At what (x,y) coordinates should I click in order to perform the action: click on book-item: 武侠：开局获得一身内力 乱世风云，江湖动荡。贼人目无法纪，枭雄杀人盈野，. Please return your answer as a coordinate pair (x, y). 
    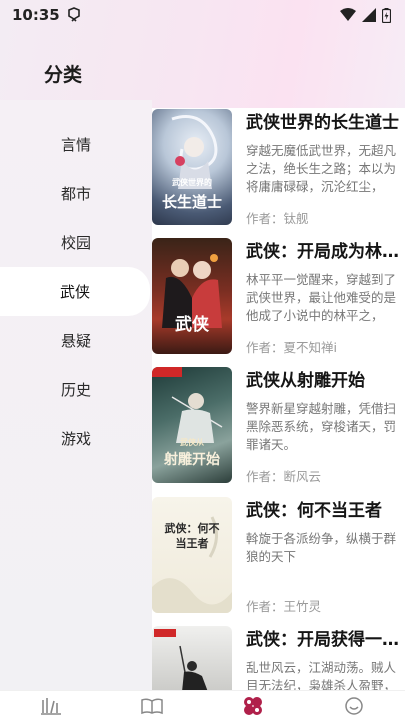
    Looking at the image, I should click on (278, 658).